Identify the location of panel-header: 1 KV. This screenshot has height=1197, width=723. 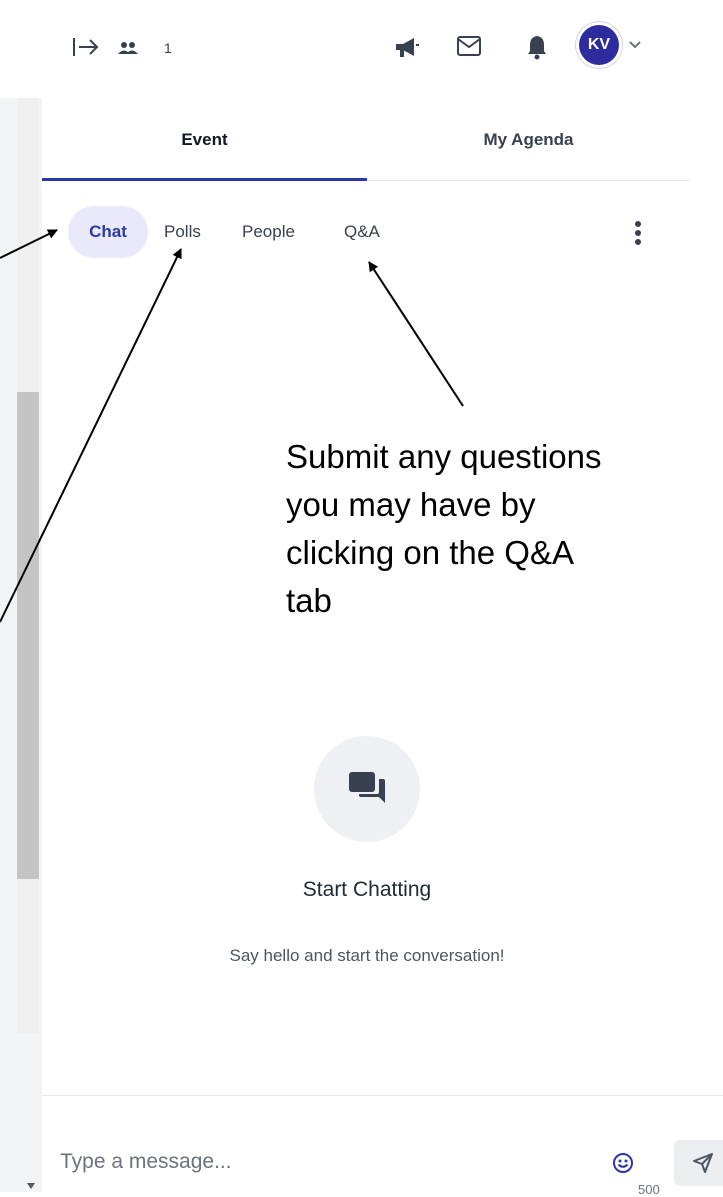
(382, 47).